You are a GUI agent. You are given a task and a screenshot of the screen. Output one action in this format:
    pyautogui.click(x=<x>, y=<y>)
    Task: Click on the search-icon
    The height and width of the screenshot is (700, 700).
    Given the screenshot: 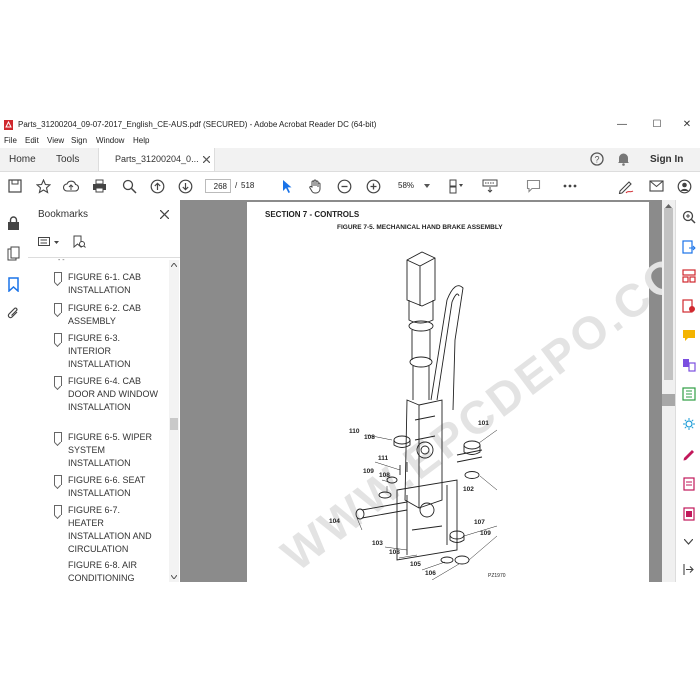 What is the action you would take?
    pyautogui.click(x=129, y=186)
    